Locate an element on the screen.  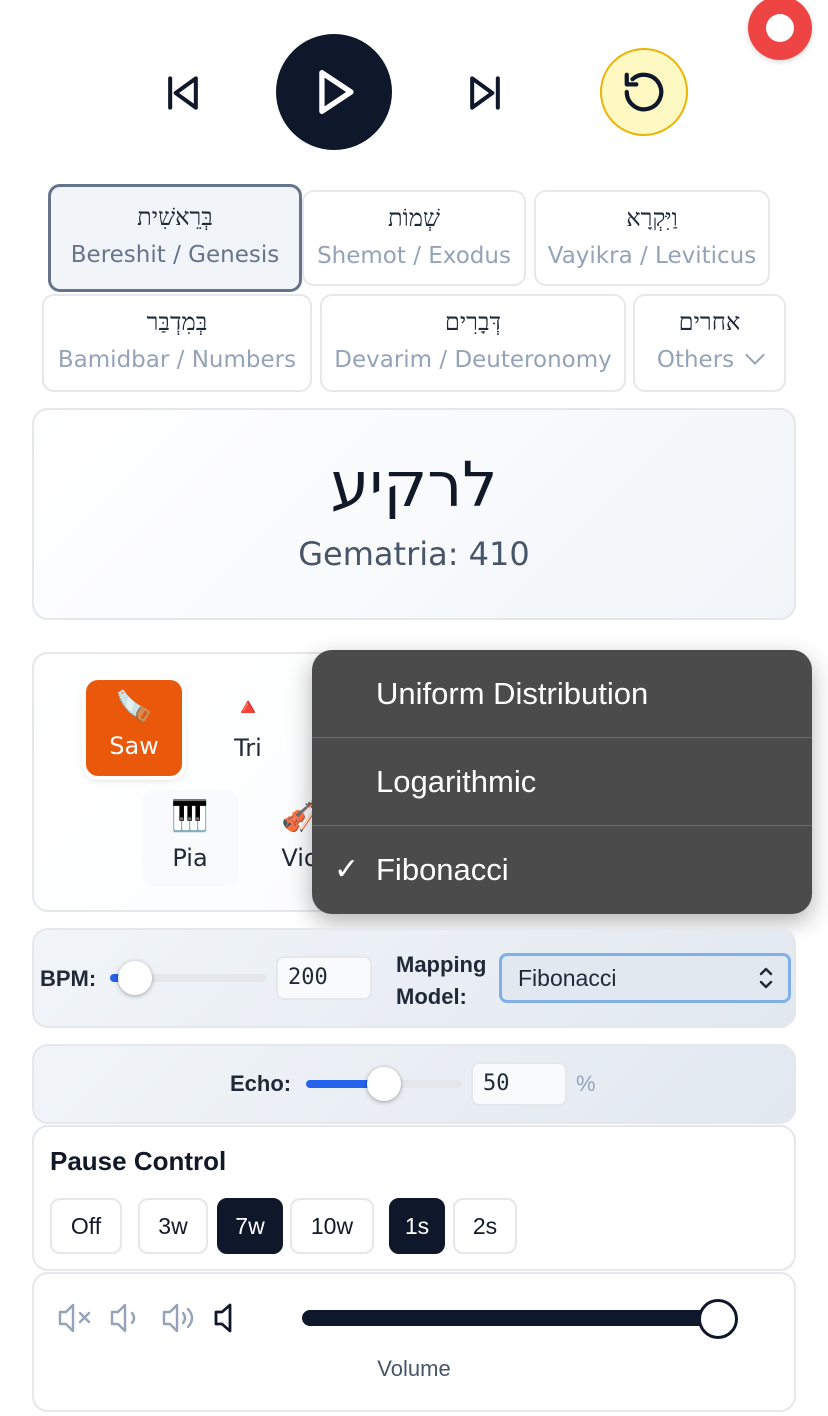
volume-low-icon is located at coordinates (128, 1318).